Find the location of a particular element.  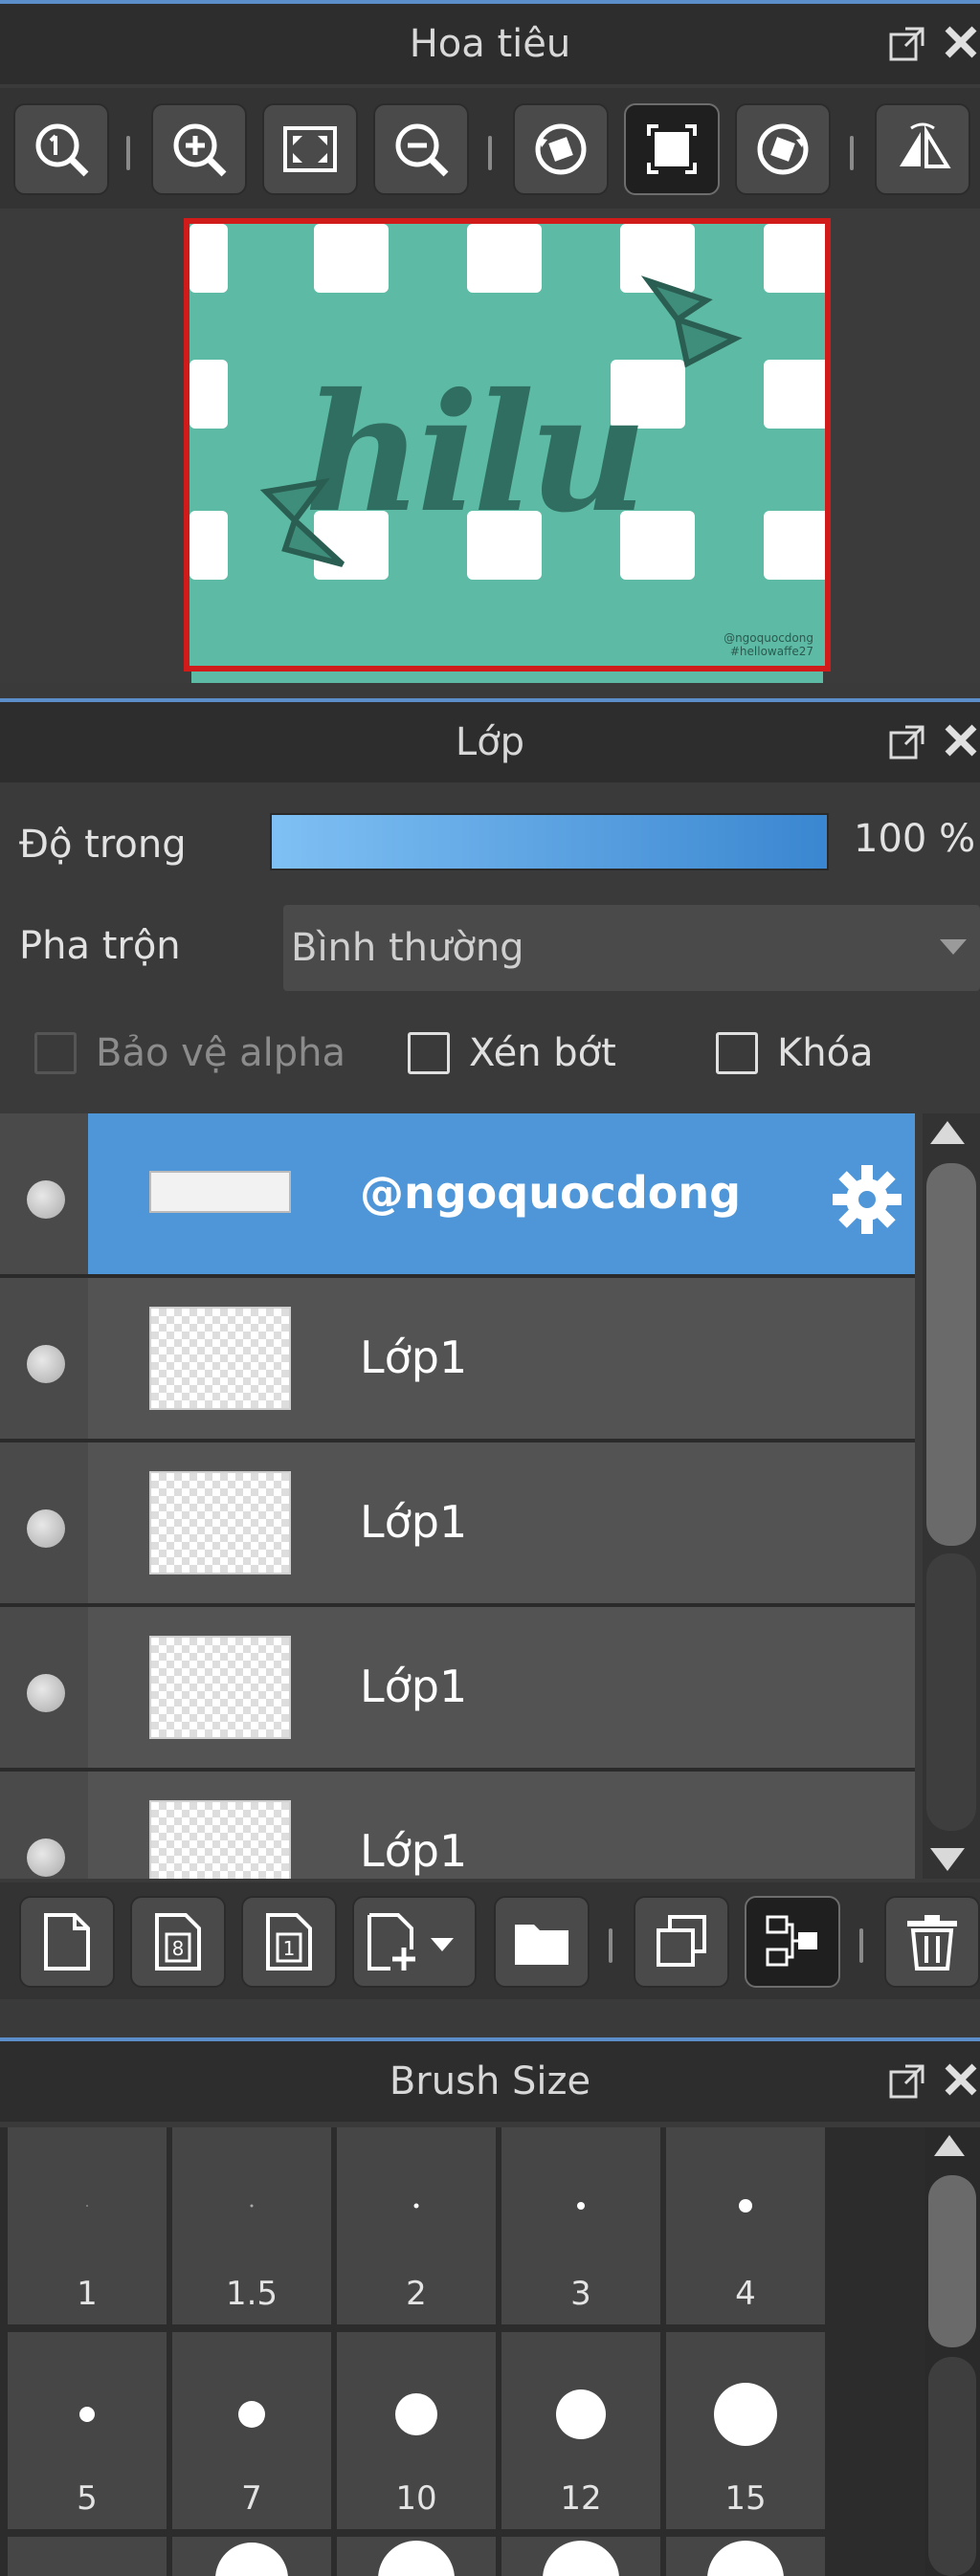

brush-size-label: 1 is located at coordinates (87, 2294).